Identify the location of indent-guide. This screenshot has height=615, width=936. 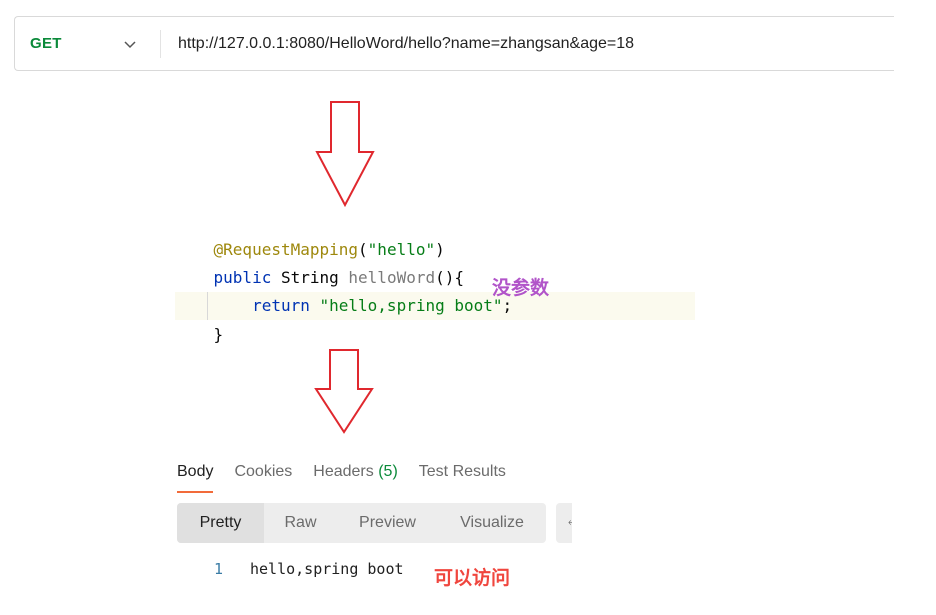
(207, 306).